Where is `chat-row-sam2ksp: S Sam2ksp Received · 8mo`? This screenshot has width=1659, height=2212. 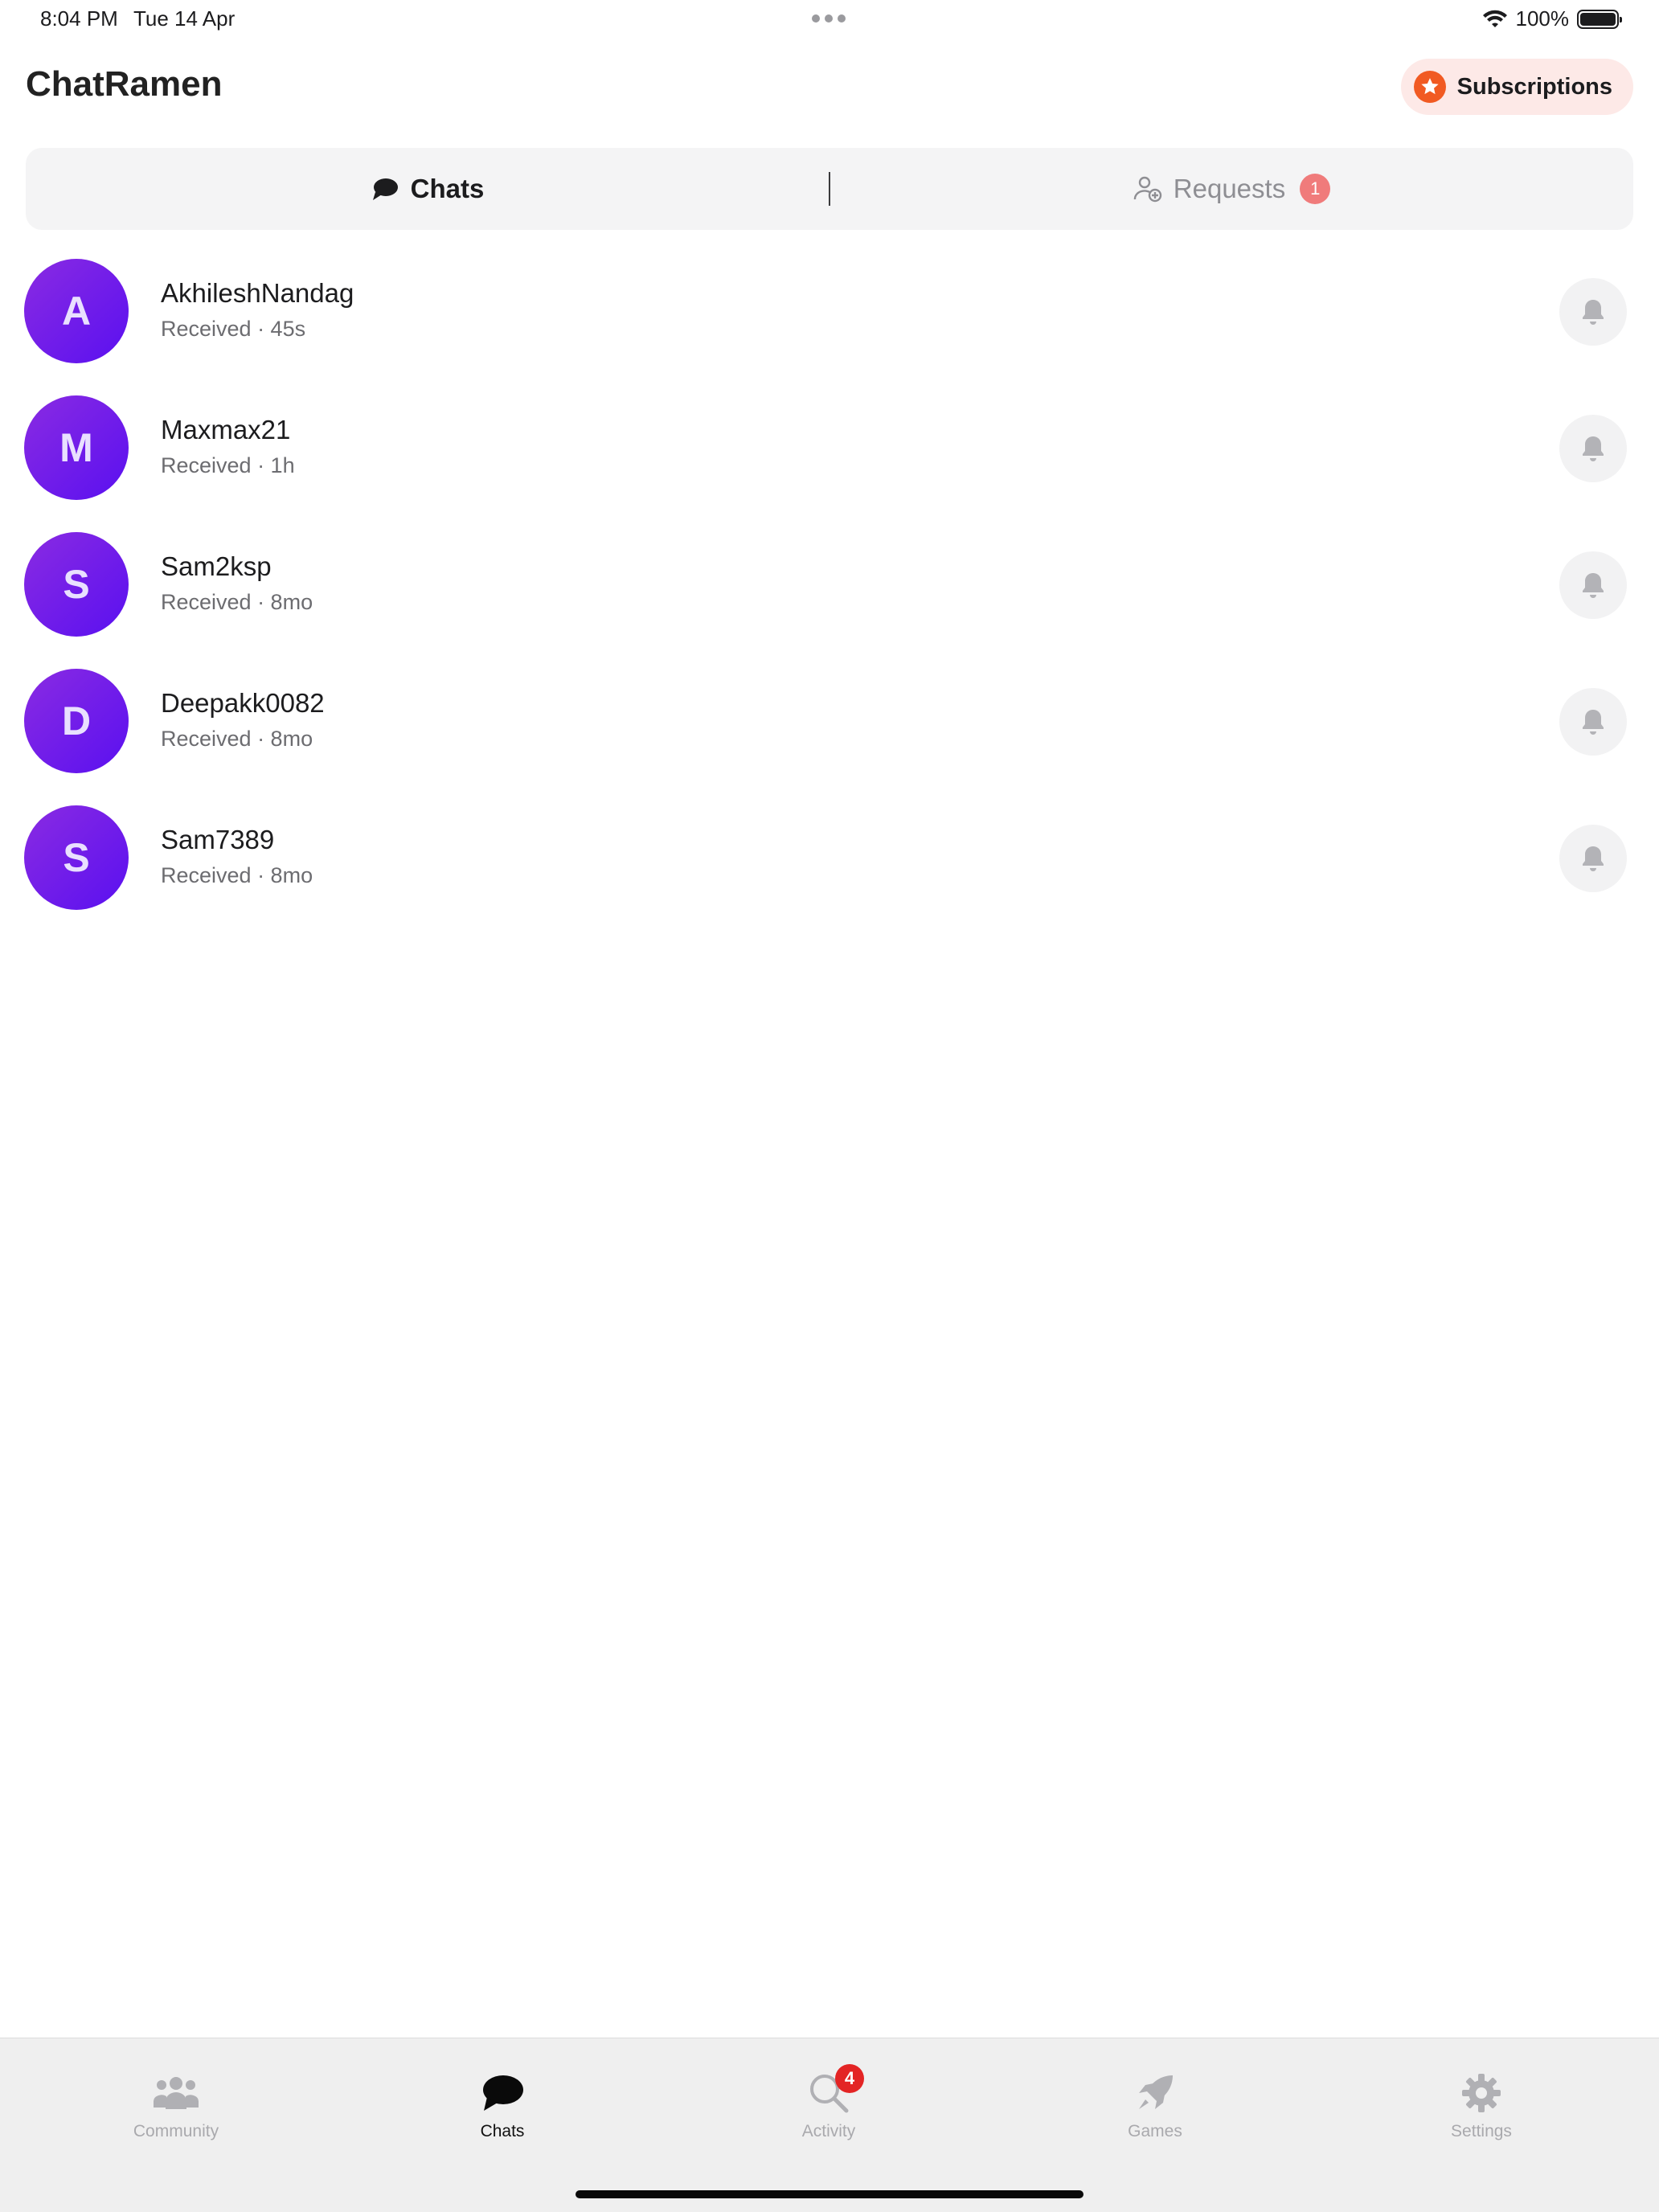
chat-row-sam2ksp: S Sam2ksp Received · 8mo is located at coordinates (829, 597).